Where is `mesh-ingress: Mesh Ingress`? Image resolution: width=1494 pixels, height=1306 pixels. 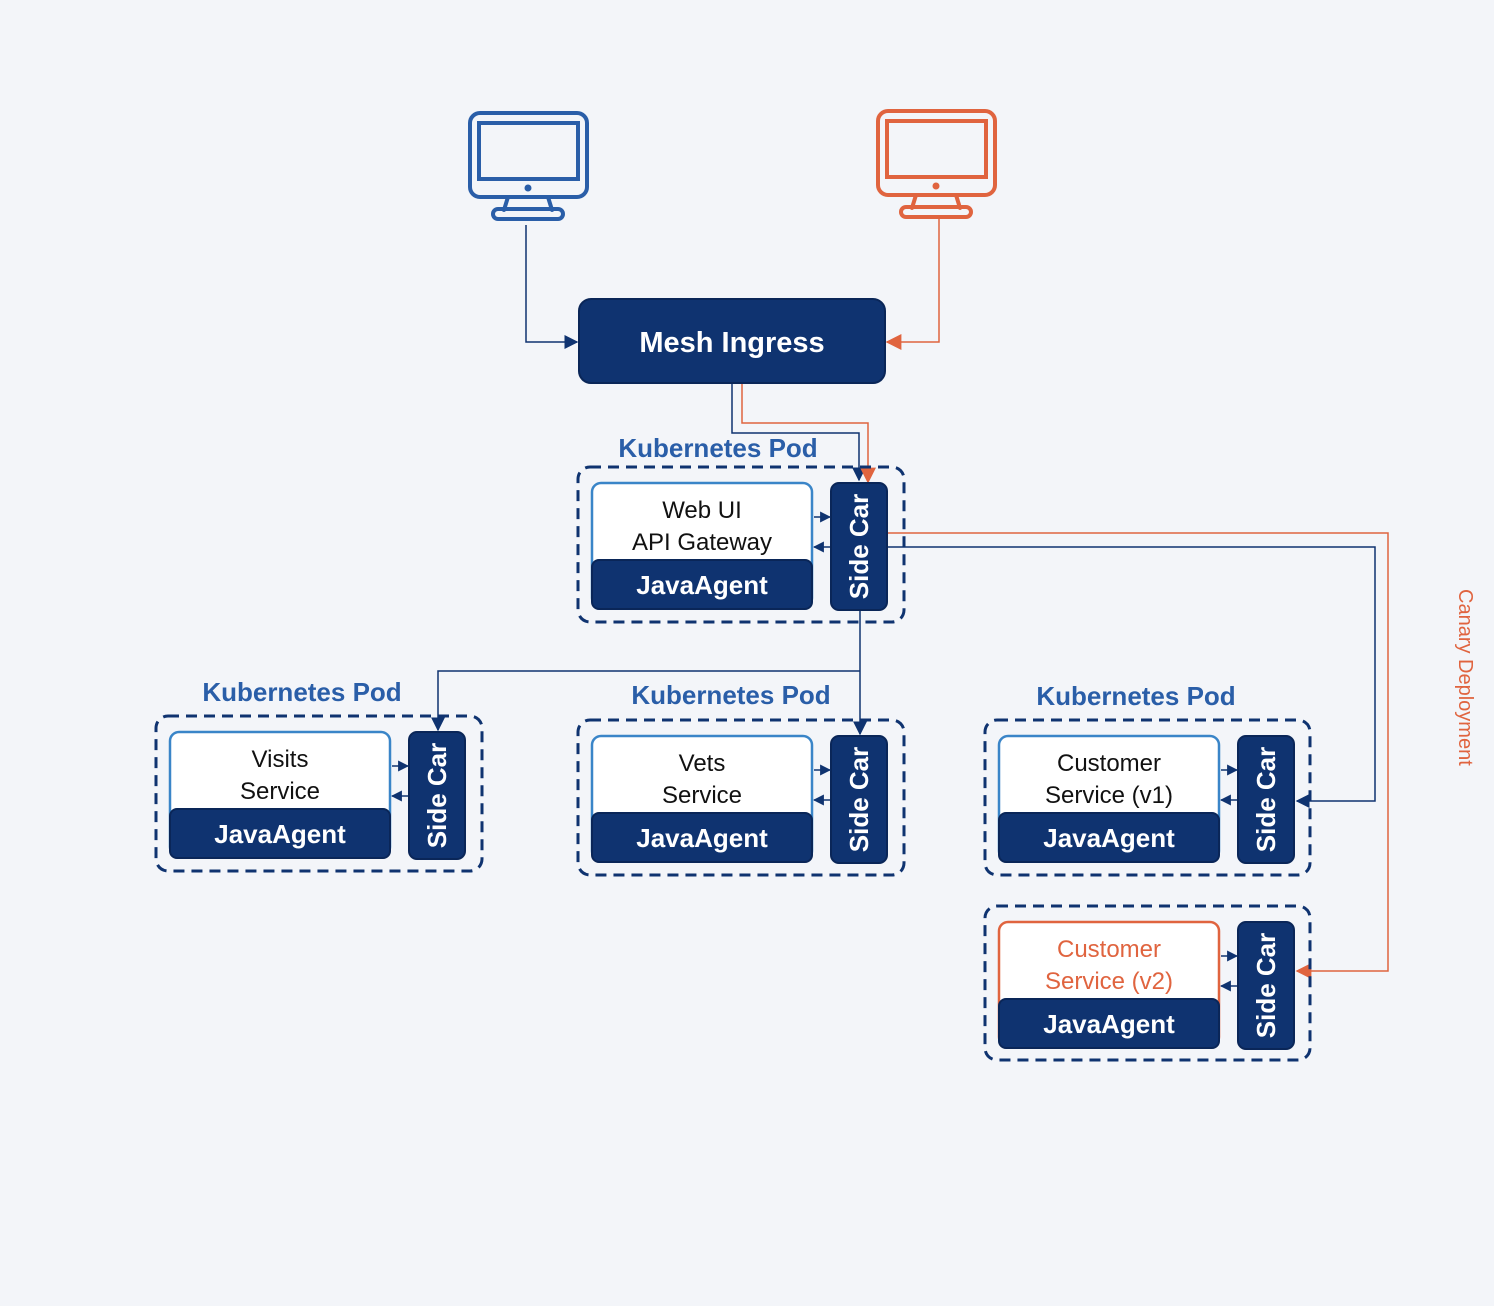
mesh-ingress: Mesh Ingress is located at coordinates (732, 341).